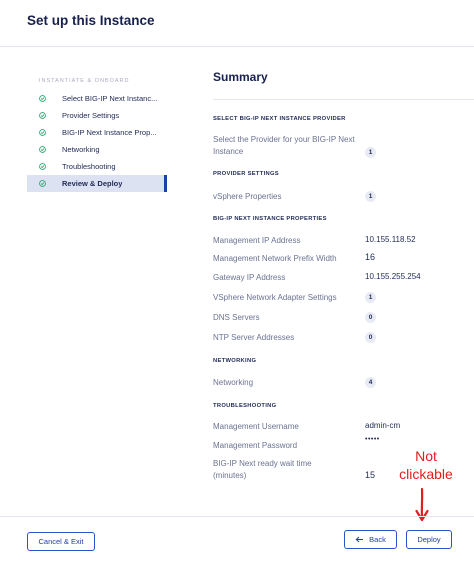  I want to click on summary-panel: Summary, so click(343, 80).